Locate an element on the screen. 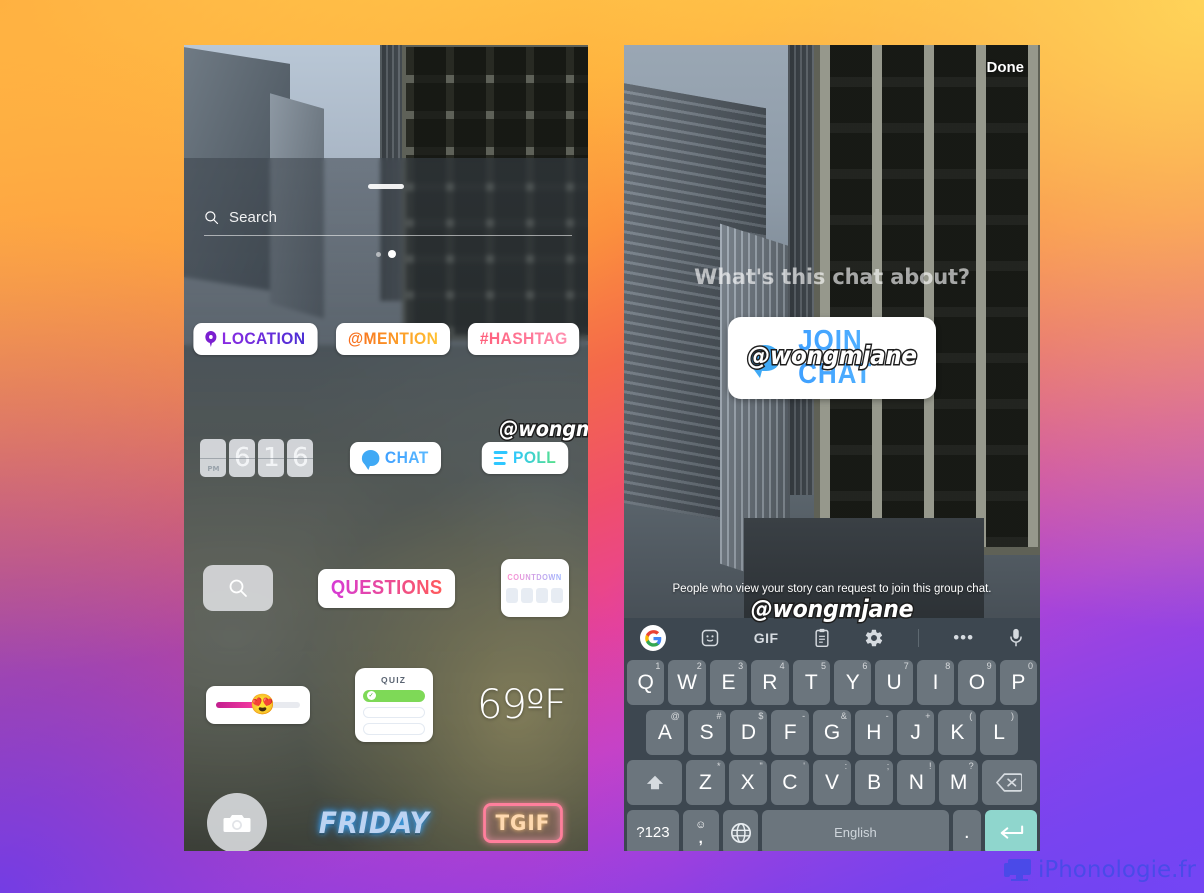 This screenshot has width=1204, height=893. key-hint: $ is located at coordinates (761, 716).